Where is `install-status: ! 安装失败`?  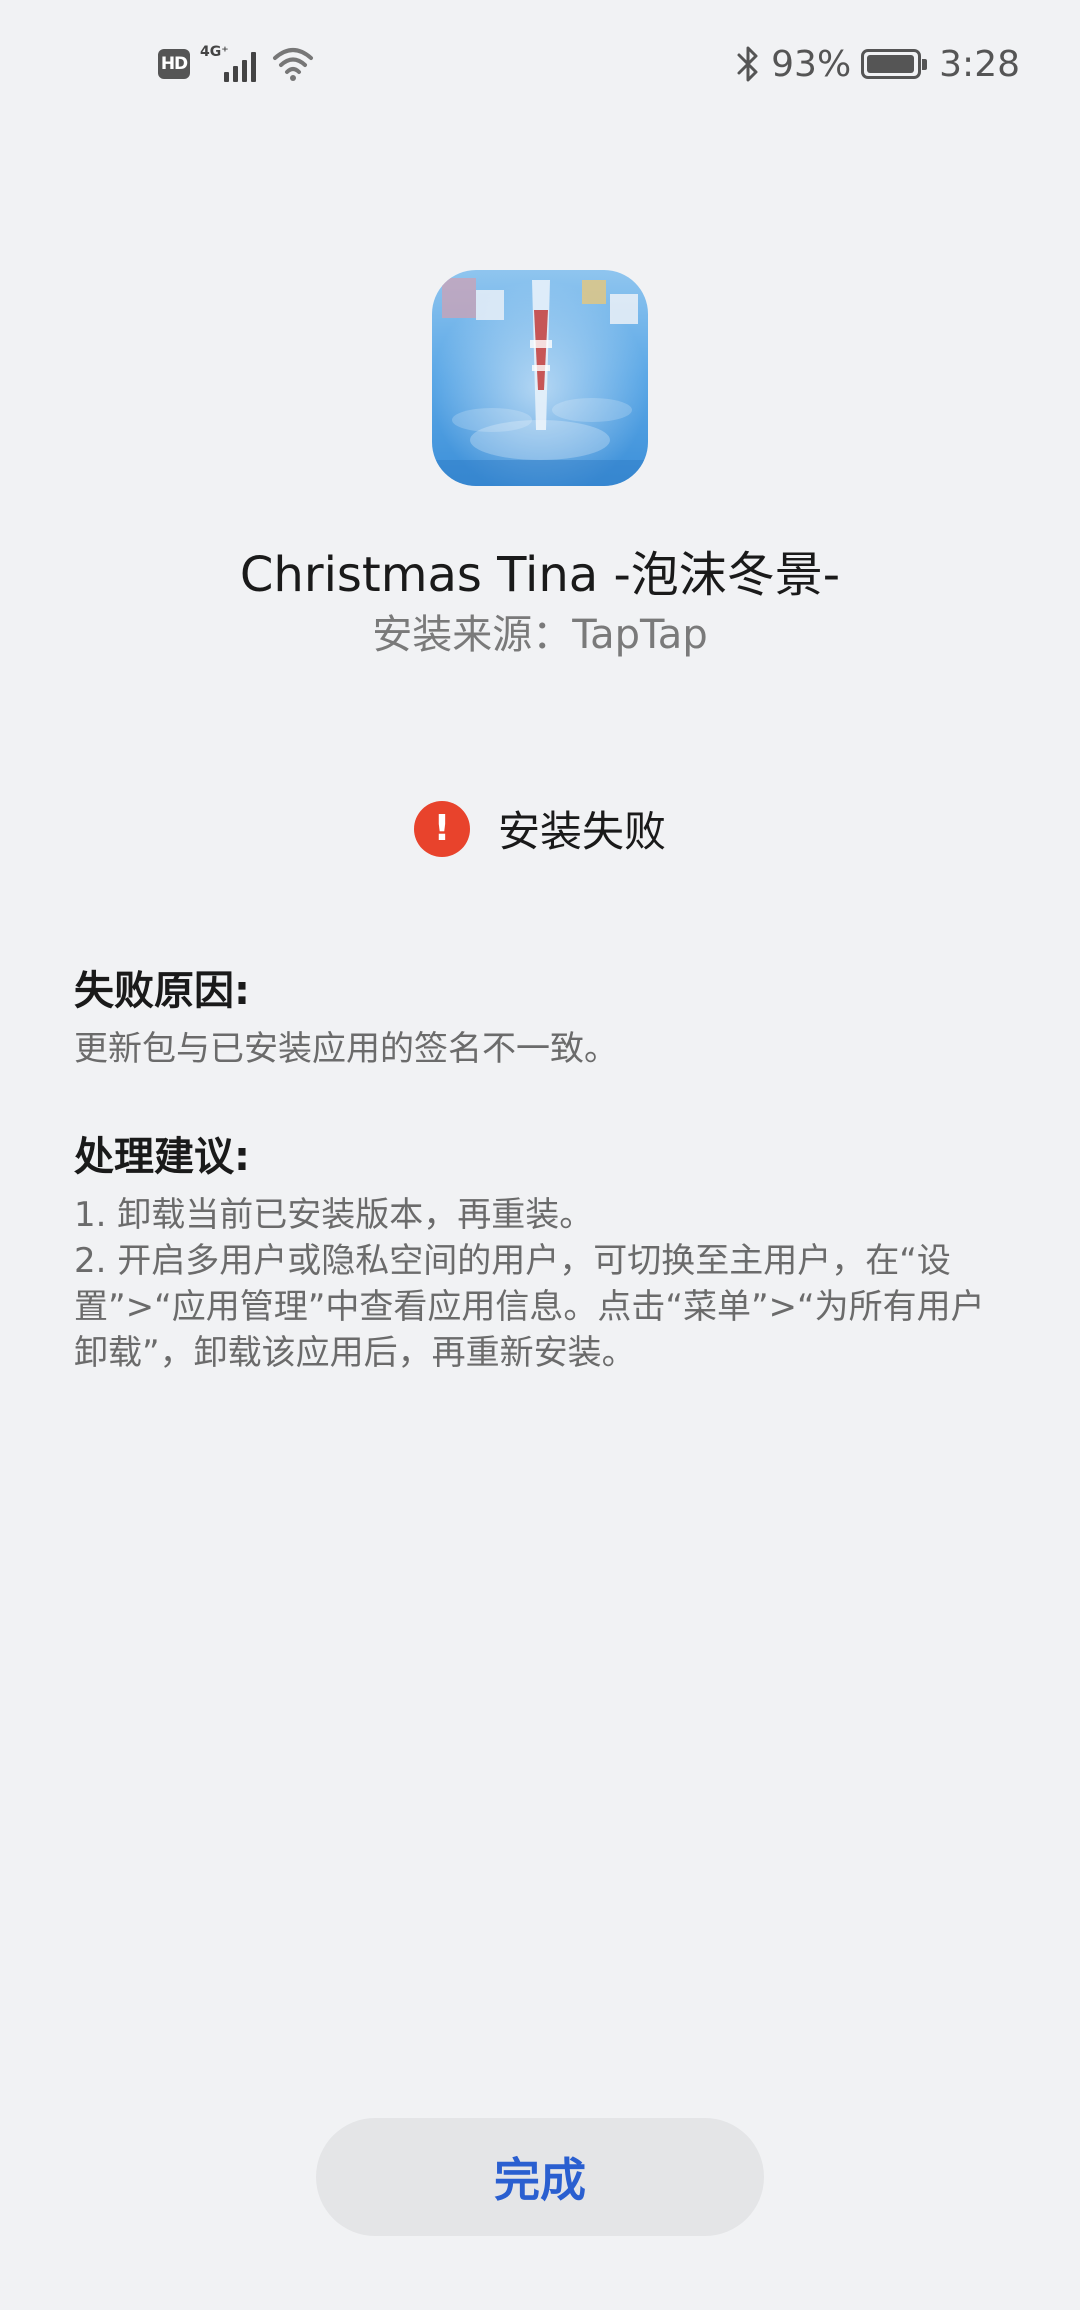
install-status: ! 安装失败 is located at coordinates (540, 828).